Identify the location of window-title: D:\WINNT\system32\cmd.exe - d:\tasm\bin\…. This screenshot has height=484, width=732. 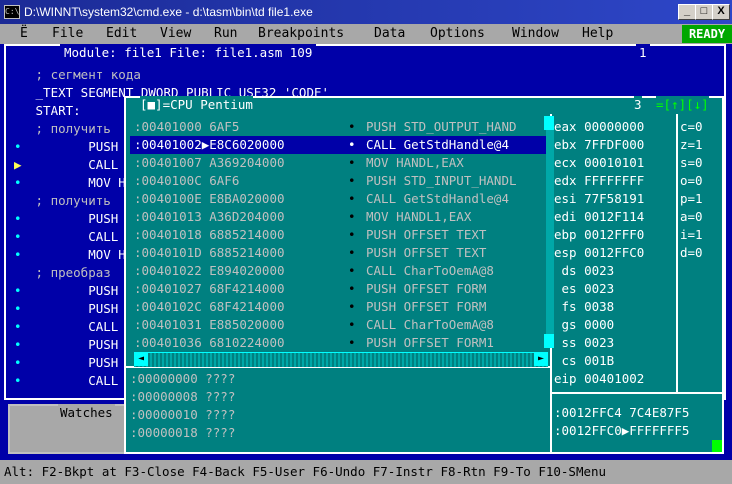
(168, 12).